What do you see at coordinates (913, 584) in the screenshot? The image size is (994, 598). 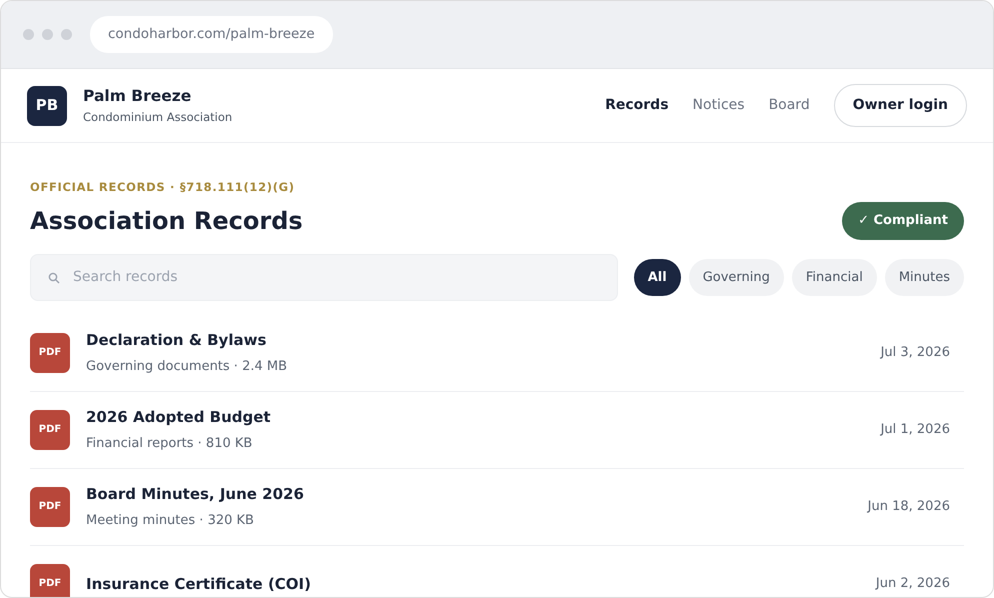 I see `record-date: Jun 2, 2026` at bounding box center [913, 584].